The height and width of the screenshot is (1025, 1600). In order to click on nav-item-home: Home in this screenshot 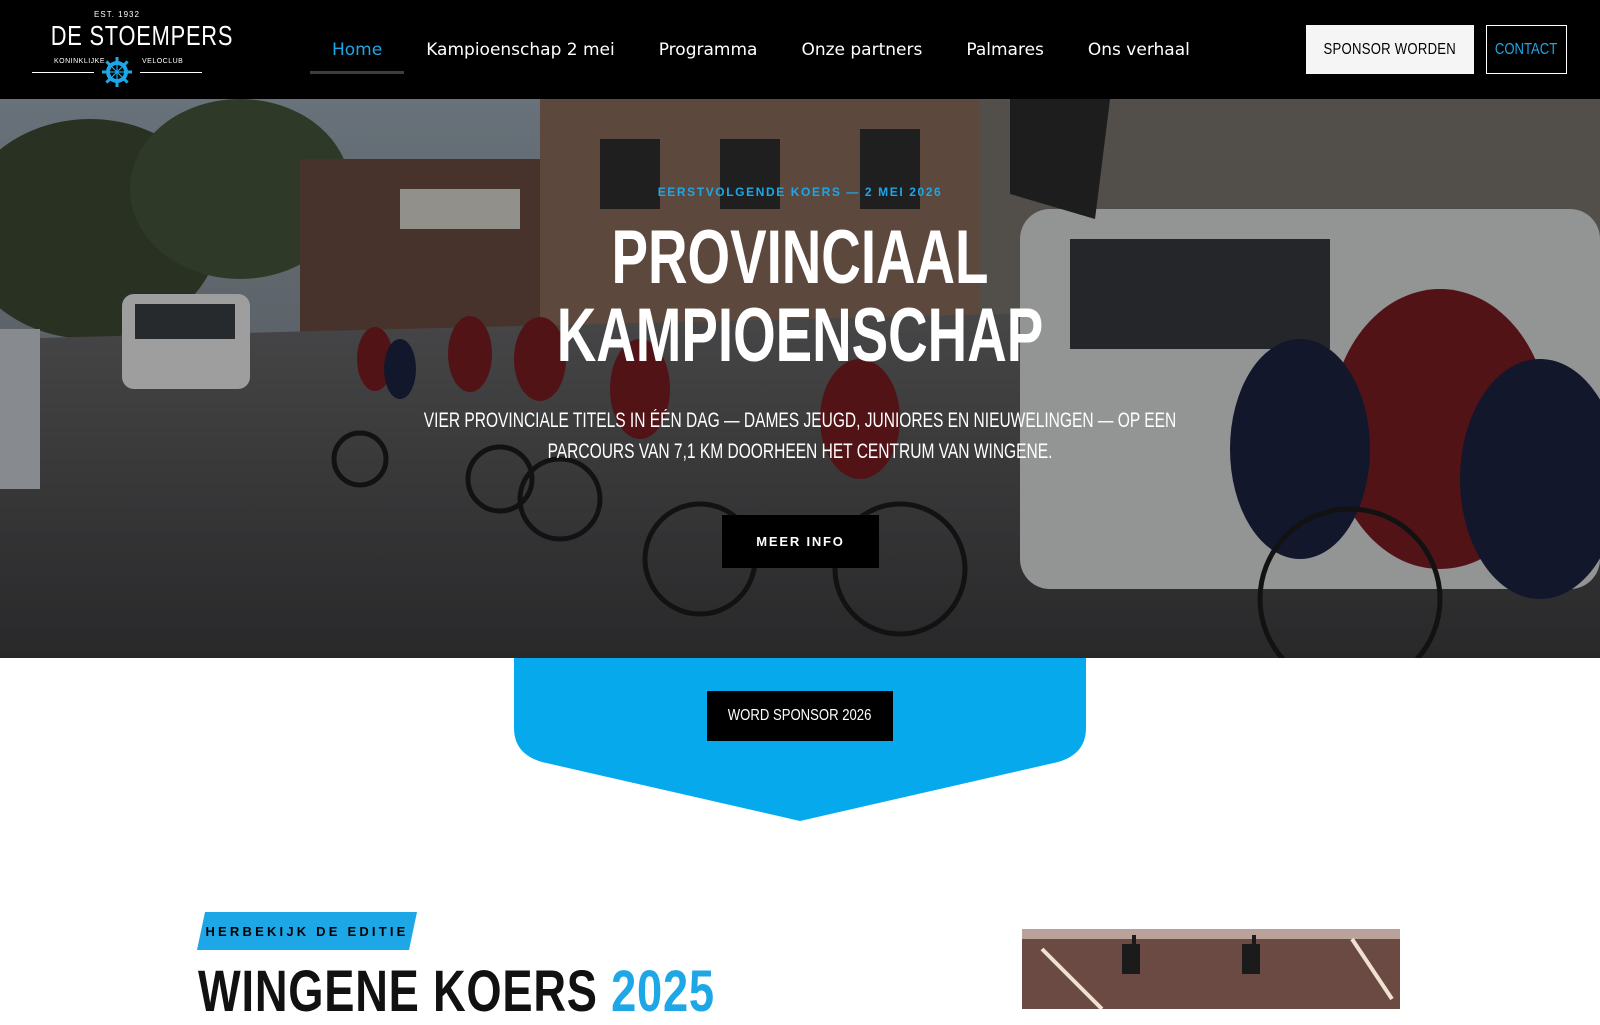, I will do `click(357, 49)`.